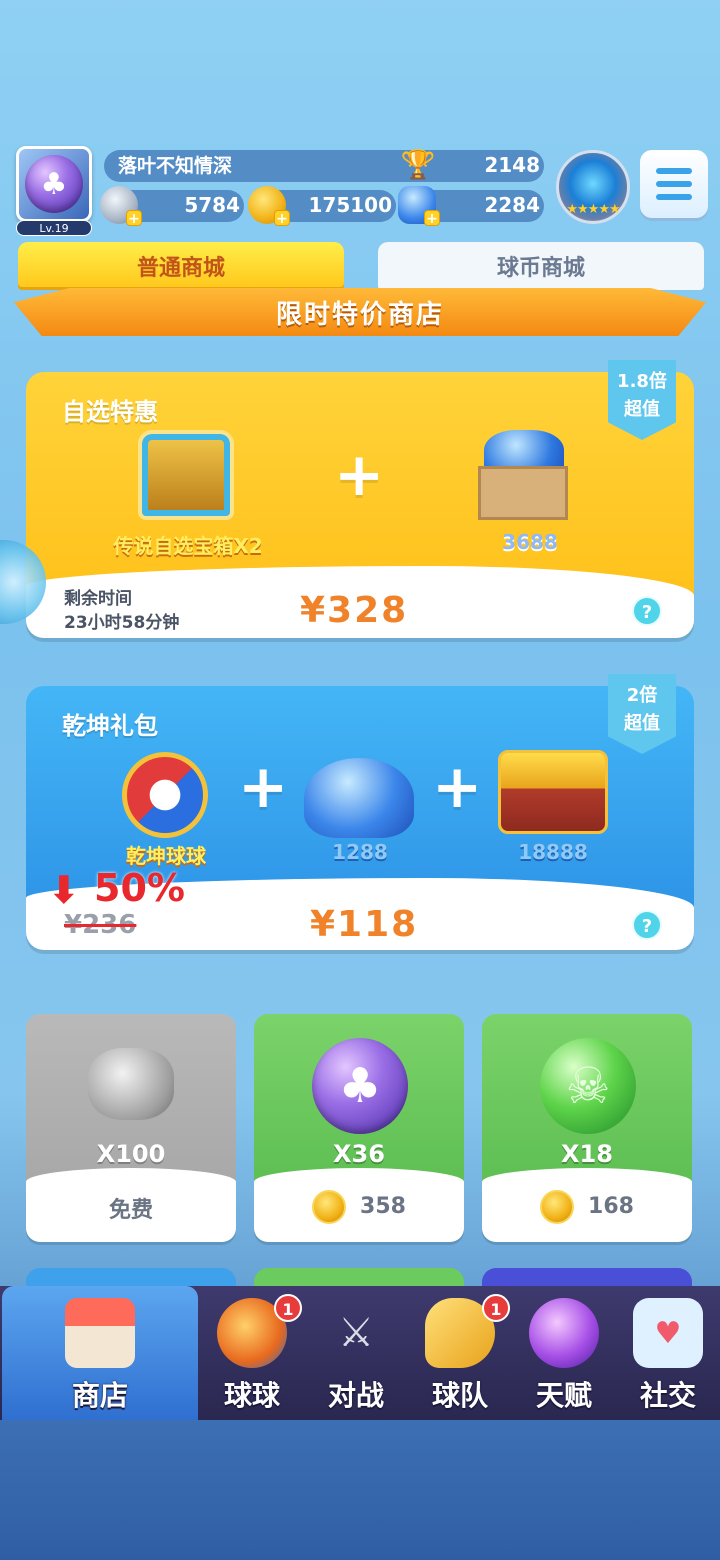 The height and width of the screenshot is (1560, 720). Describe the element at coordinates (252, 1353) in the screenshot. I see `nav-balls: 球球 1` at that location.